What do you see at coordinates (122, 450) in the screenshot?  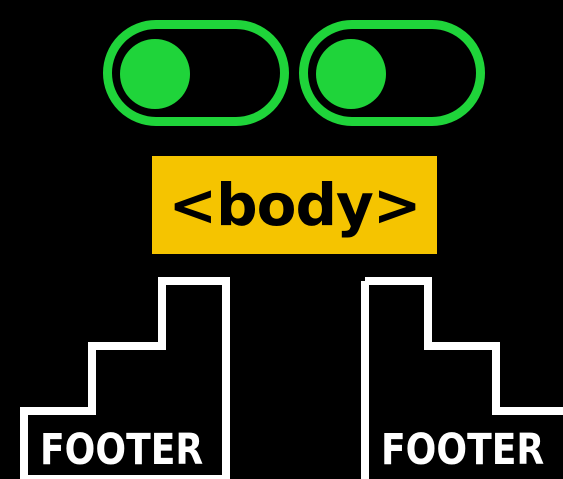 I see `left-footer-label: FOOTER` at bounding box center [122, 450].